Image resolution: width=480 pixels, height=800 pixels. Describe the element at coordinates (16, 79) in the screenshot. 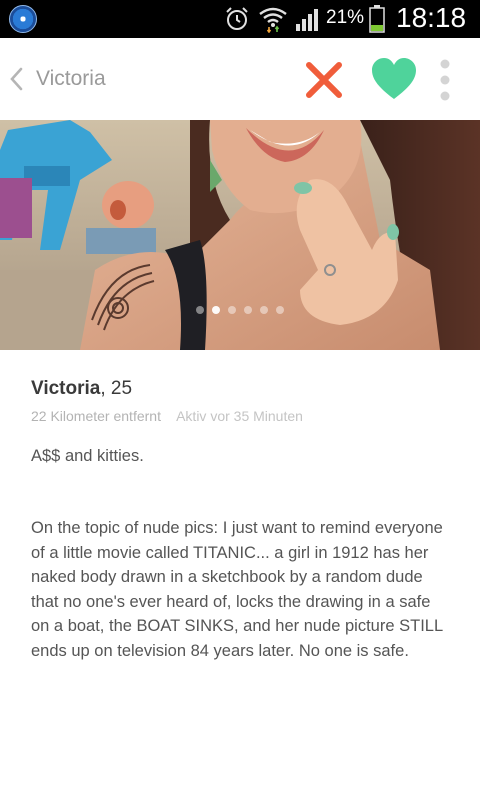

I see `back-chevron-icon` at that location.